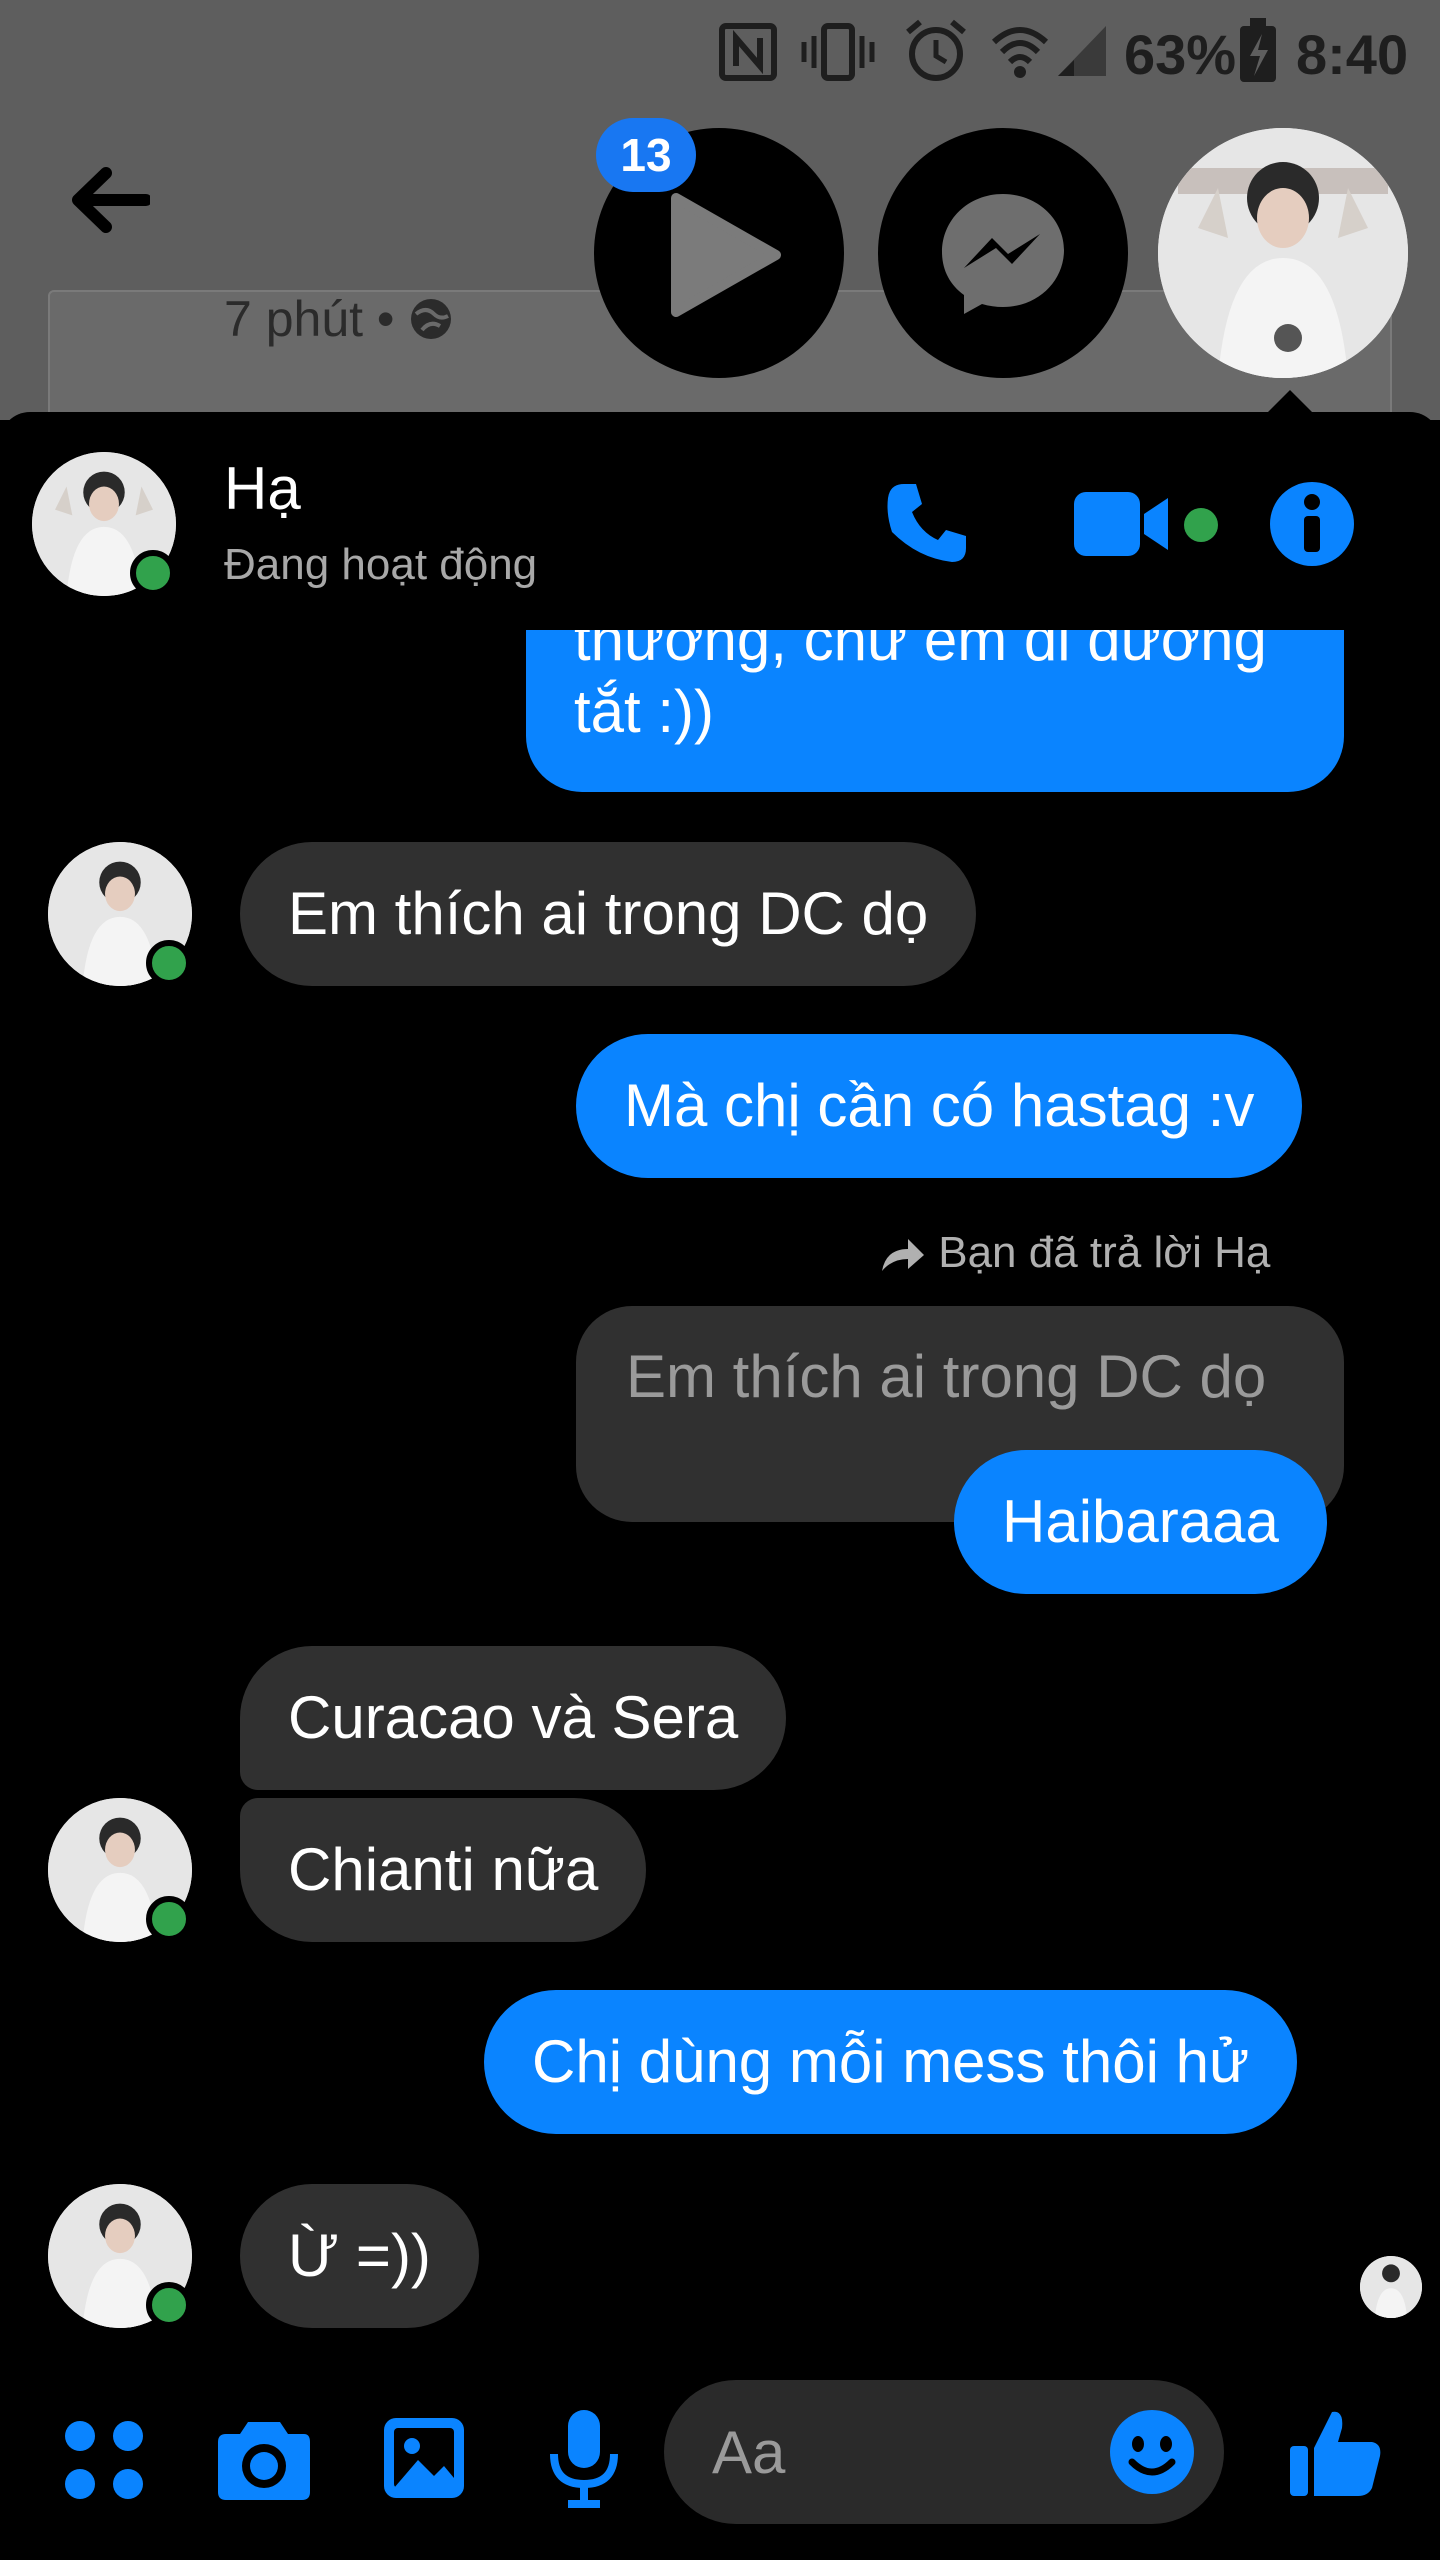 This screenshot has height=2560, width=1440. Describe the element at coordinates (359, 2256) in the screenshot. I see `incoming-message: Ừ =))` at that location.